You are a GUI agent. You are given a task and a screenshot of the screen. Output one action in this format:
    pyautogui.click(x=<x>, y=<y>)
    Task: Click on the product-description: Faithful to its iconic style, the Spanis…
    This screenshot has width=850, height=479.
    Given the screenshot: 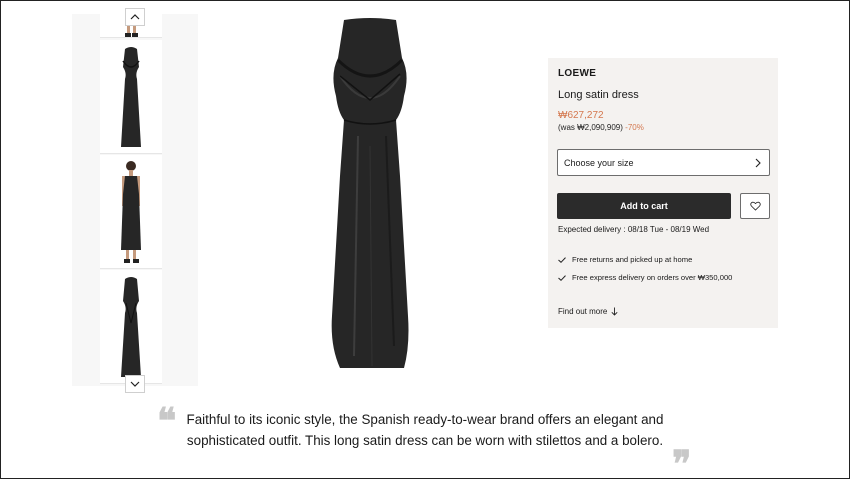 What is the action you would take?
    pyautogui.click(x=425, y=430)
    